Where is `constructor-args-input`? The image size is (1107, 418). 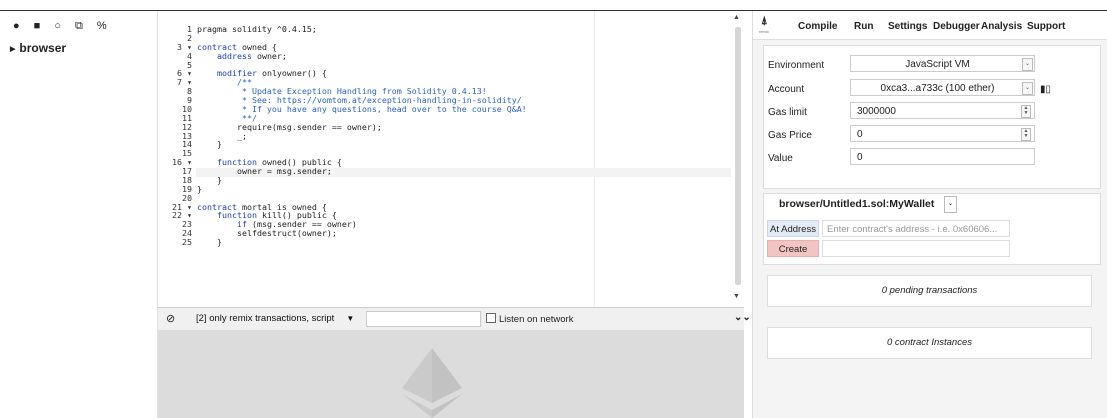
constructor-args-input is located at coordinates (916, 248).